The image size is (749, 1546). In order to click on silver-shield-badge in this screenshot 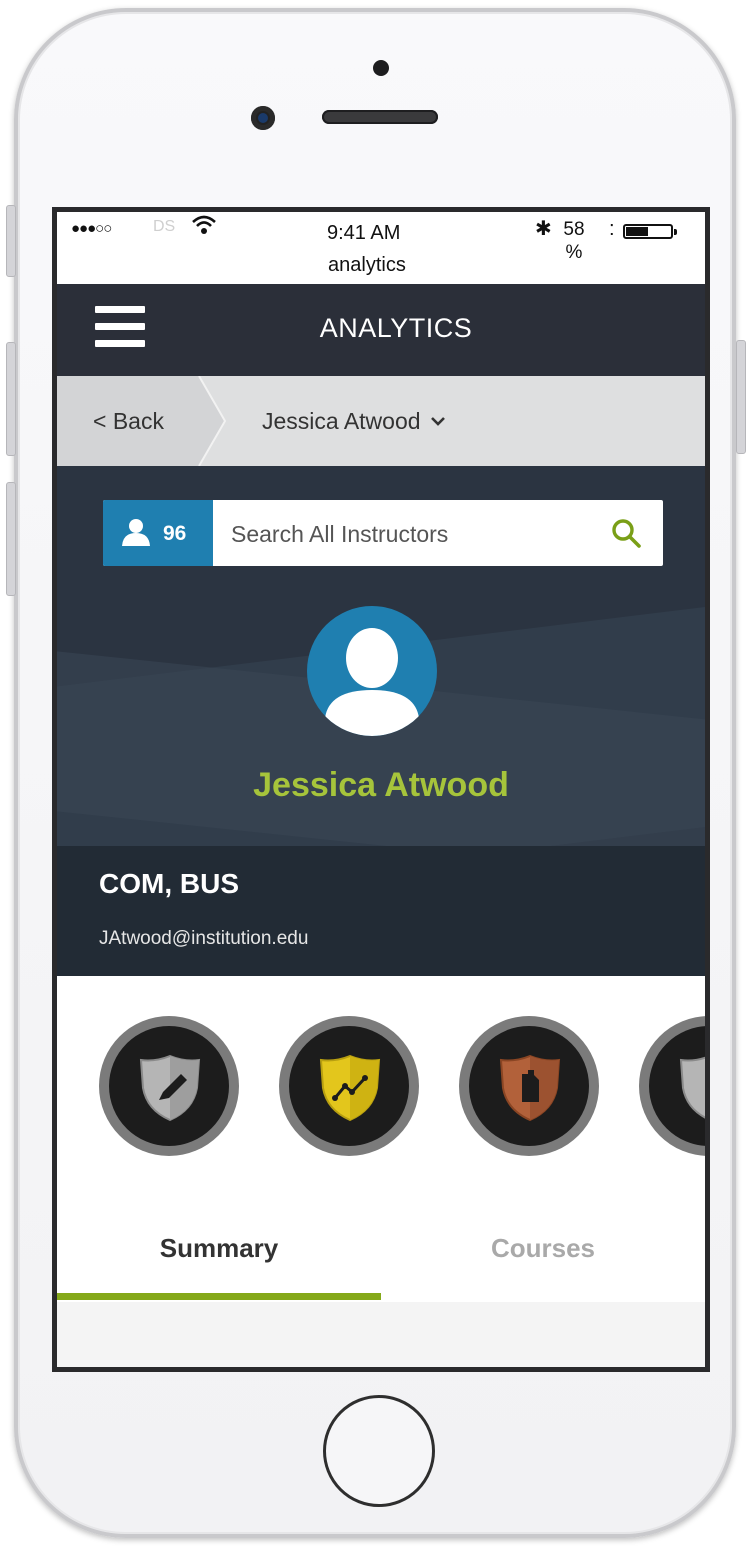, I will do `click(672, 1086)`.